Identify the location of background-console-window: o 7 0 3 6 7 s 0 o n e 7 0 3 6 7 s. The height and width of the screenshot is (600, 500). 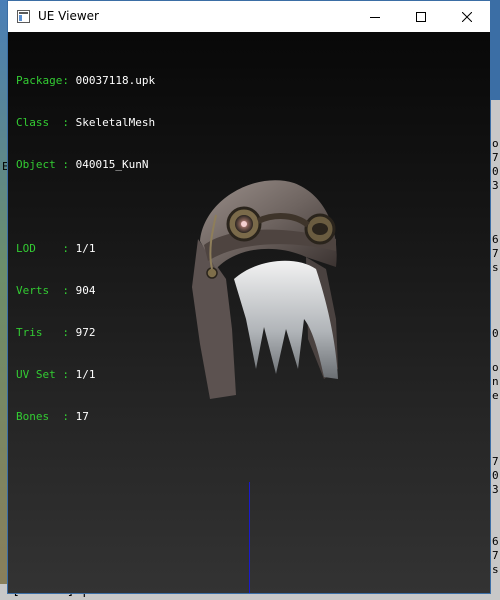
(495, 350).